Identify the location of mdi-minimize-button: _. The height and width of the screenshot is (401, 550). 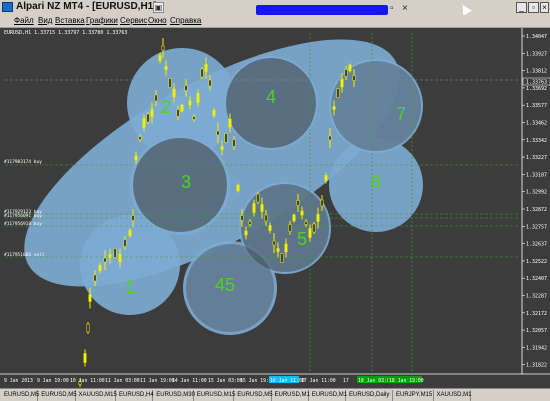
(379, 8).